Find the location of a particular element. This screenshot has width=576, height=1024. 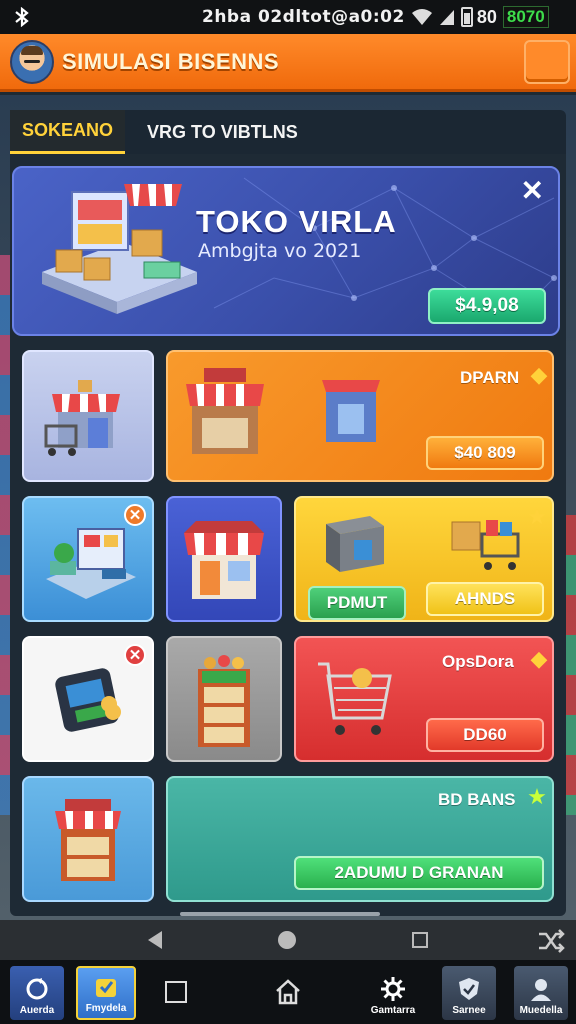

nav-item-auerda: Auerda is located at coordinates (37, 993).